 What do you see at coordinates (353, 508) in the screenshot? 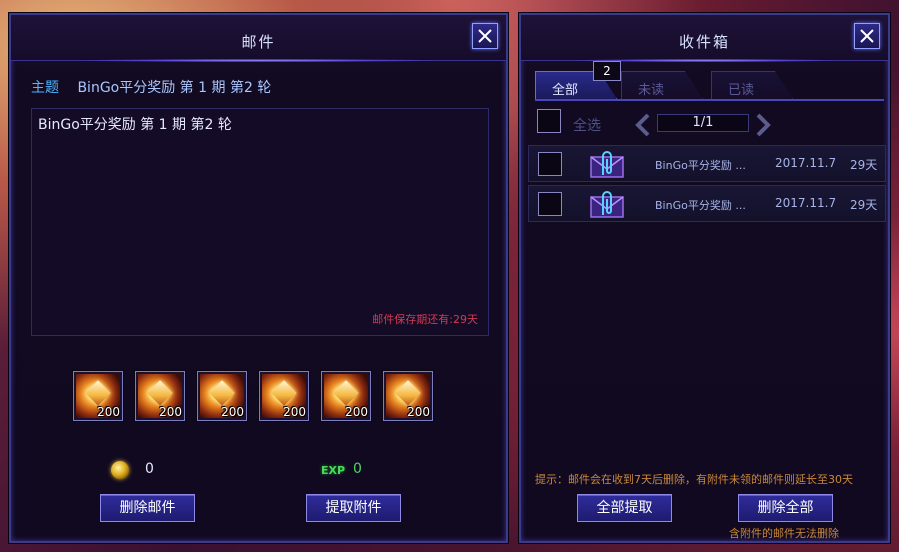
I see `claim-attachments-button: 提取附件` at bounding box center [353, 508].